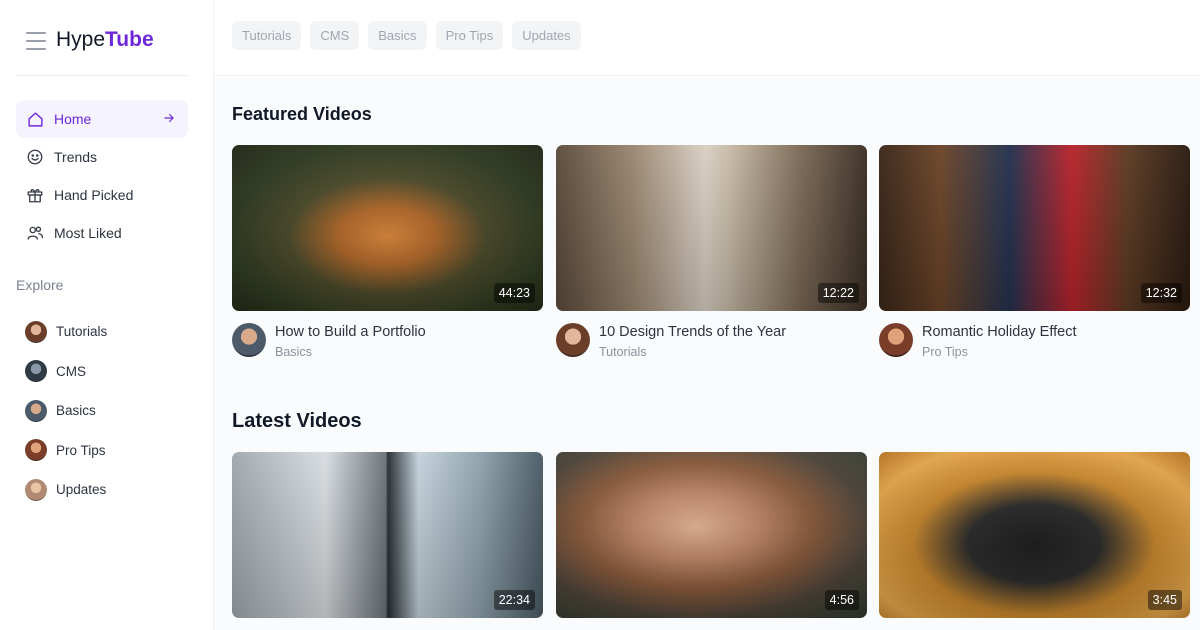  Describe the element at coordinates (350, 332) in the screenshot. I see `video-title: How to Build a Portfolio` at that location.